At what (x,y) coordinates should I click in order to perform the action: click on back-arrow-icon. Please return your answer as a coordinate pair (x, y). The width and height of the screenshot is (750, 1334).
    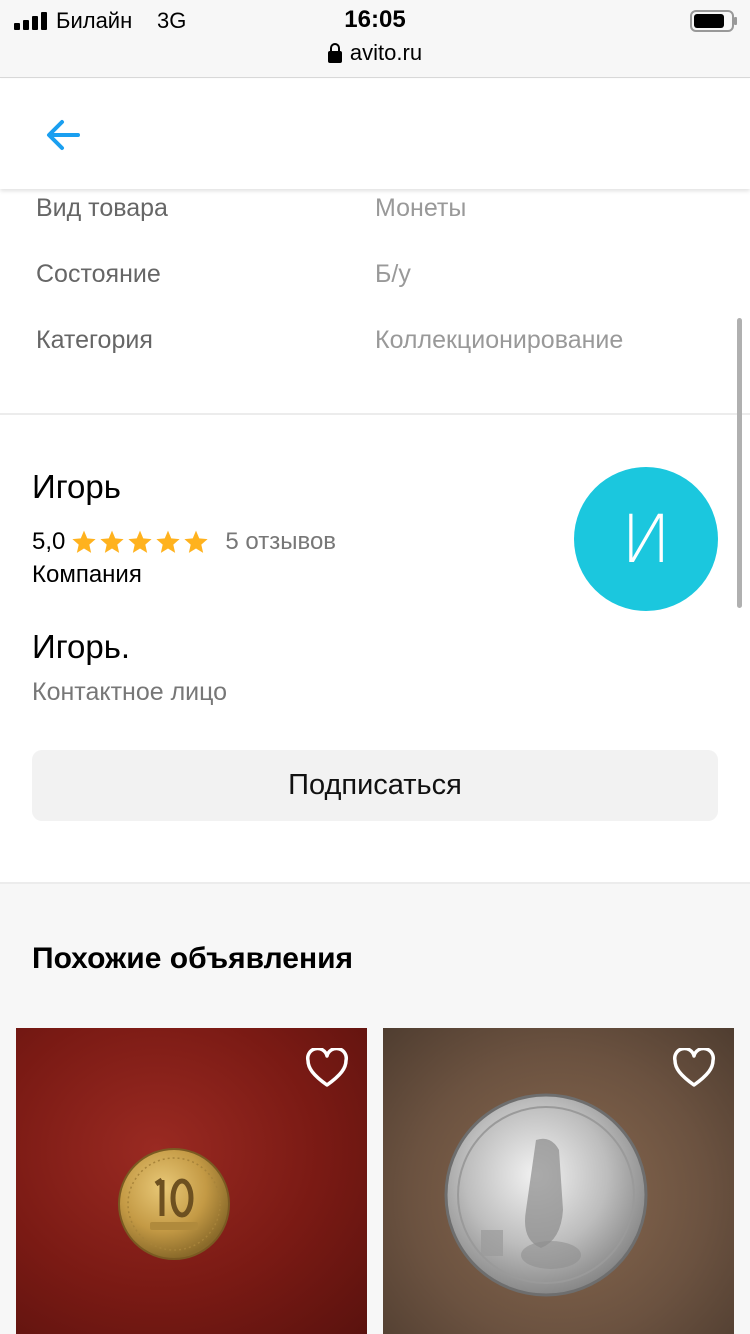
    Looking at the image, I should click on (64, 135).